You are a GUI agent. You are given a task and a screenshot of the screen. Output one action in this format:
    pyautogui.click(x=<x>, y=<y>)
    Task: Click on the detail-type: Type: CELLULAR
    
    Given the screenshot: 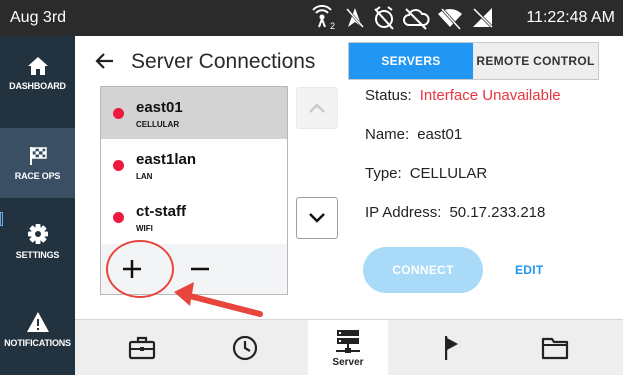 What is the action you would take?
    pyautogui.click(x=426, y=173)
    